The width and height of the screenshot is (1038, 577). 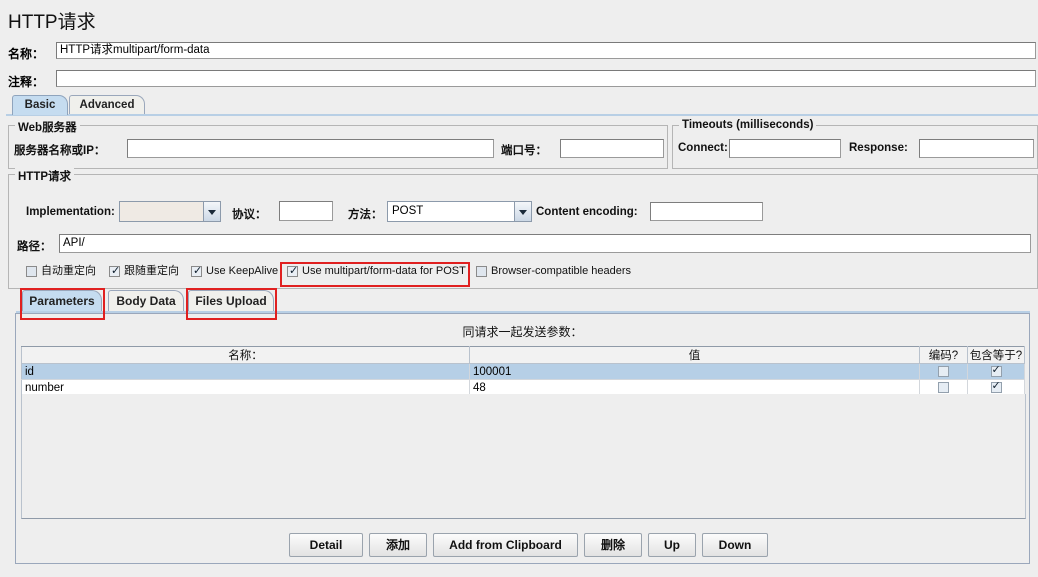 I want to click on parameters-table: 名称： 值 编码? 包含等于? id 100001 ✓ number 48 ✓, so click(x=523, y=371).